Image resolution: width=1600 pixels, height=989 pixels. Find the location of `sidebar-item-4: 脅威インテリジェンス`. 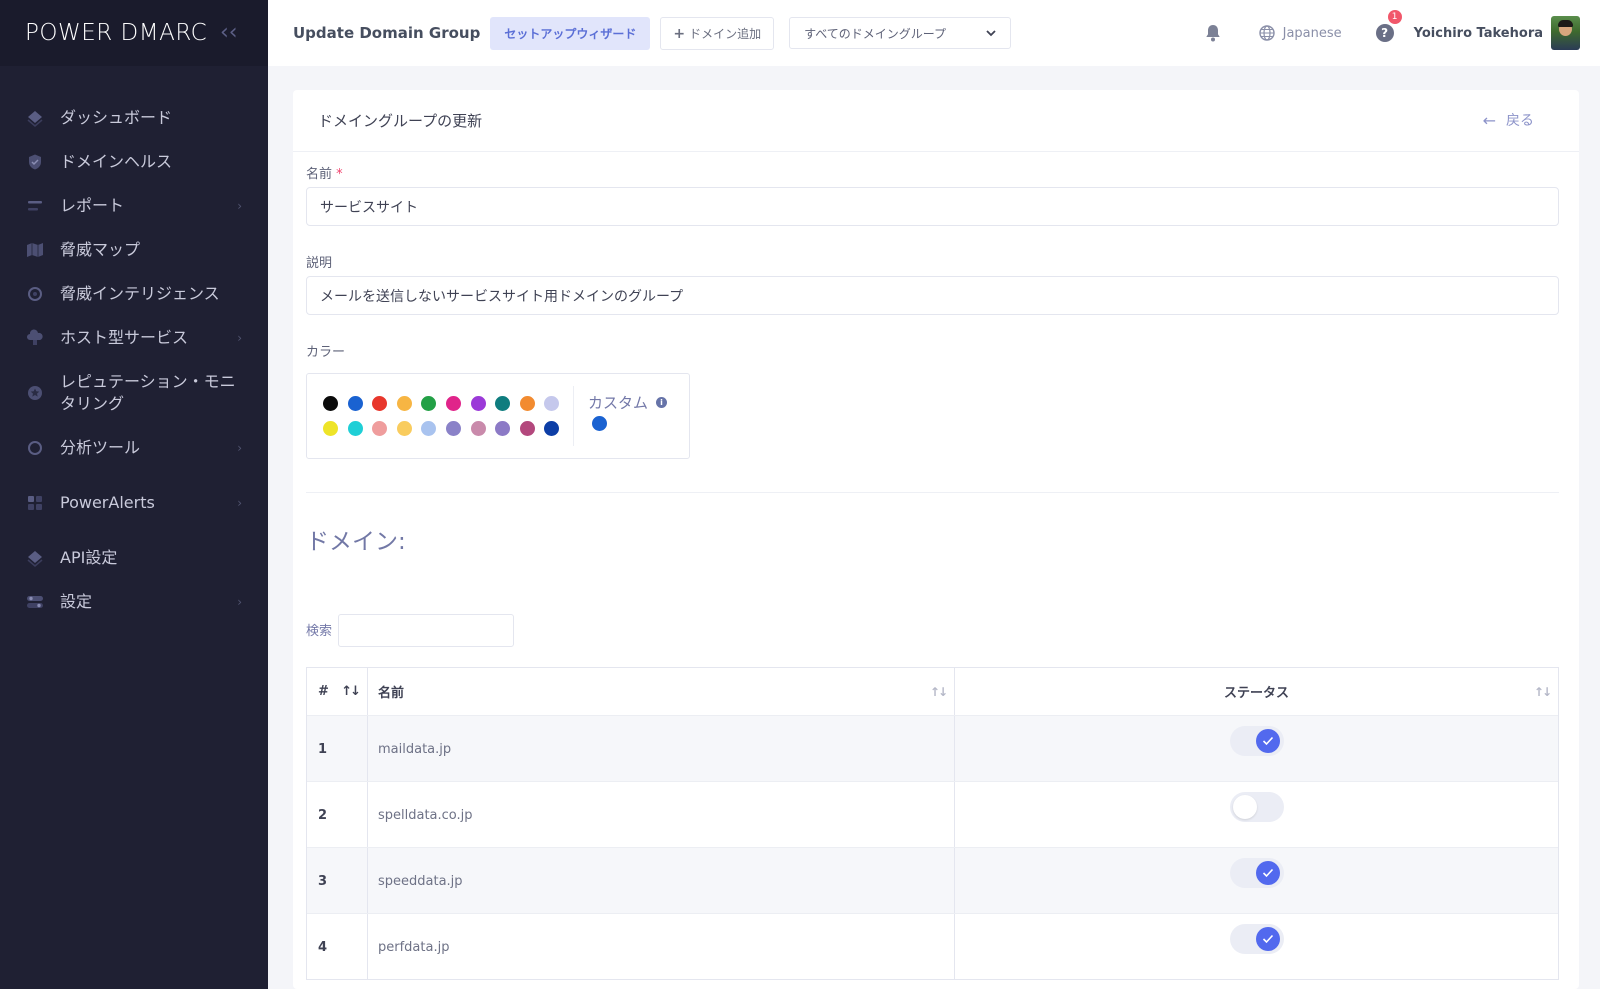

sidebar-item-4: 脅威インテリジェンス is located at coordinates (134, 294).